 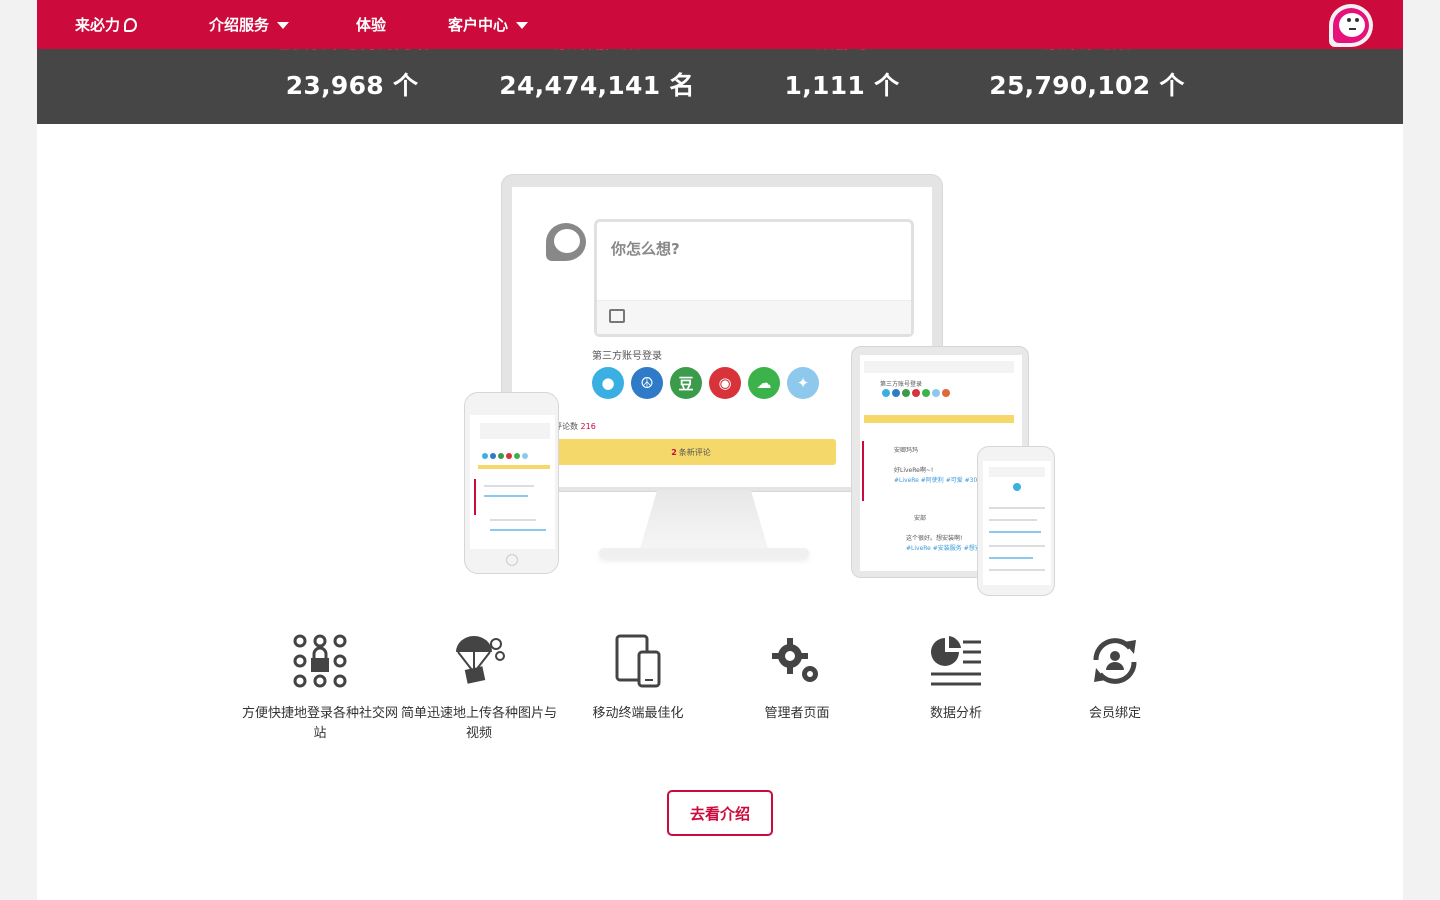 I want to click on comment-placeholder: 你怎么想?, so click(x=645, y=249).